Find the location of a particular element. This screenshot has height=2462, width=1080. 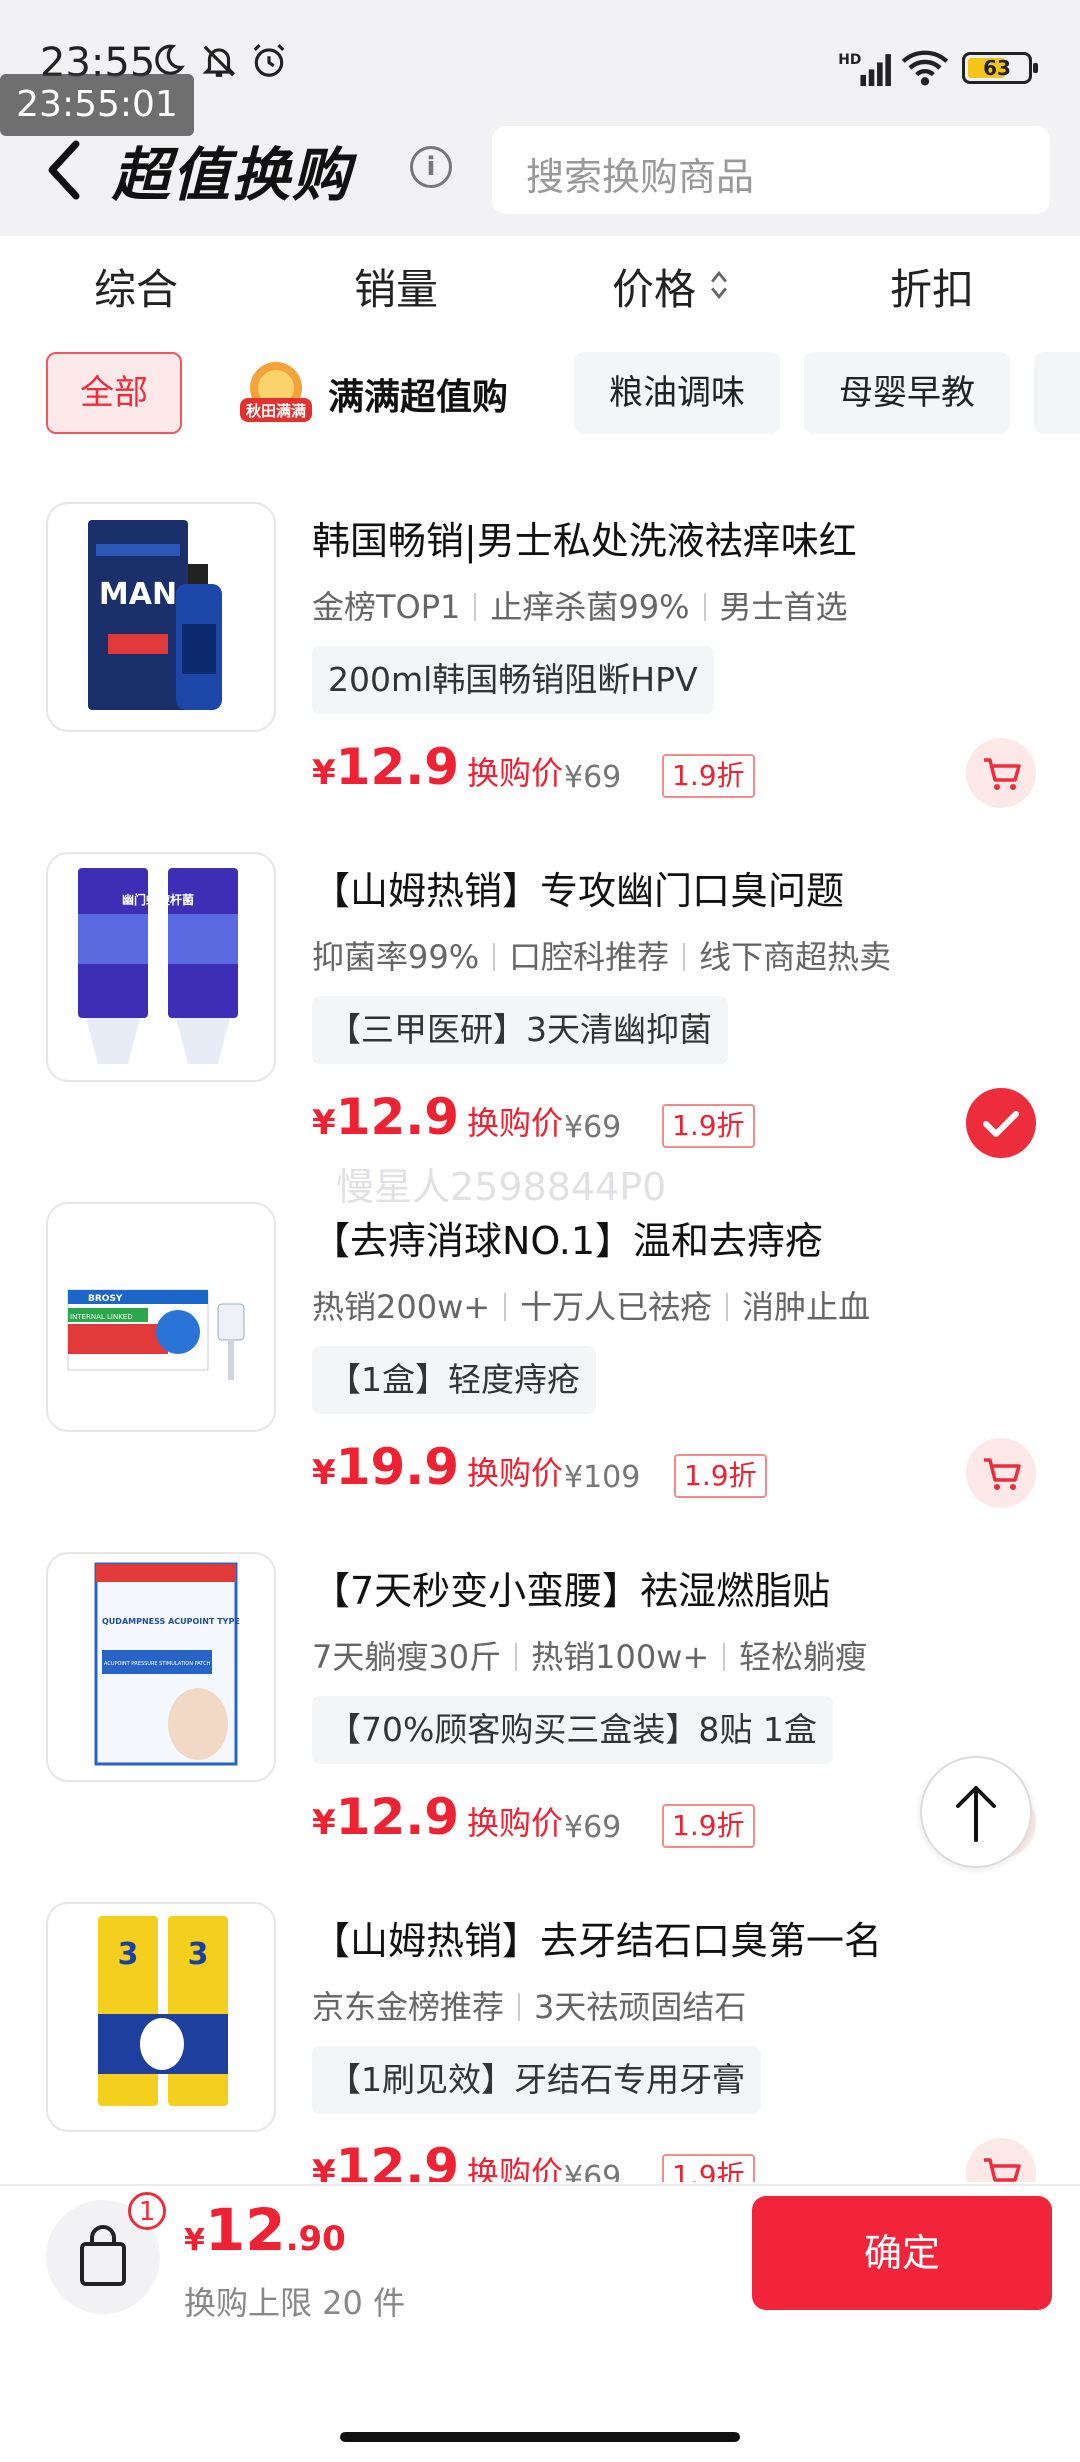

wifi-icon is located at coordinates (925, 68).